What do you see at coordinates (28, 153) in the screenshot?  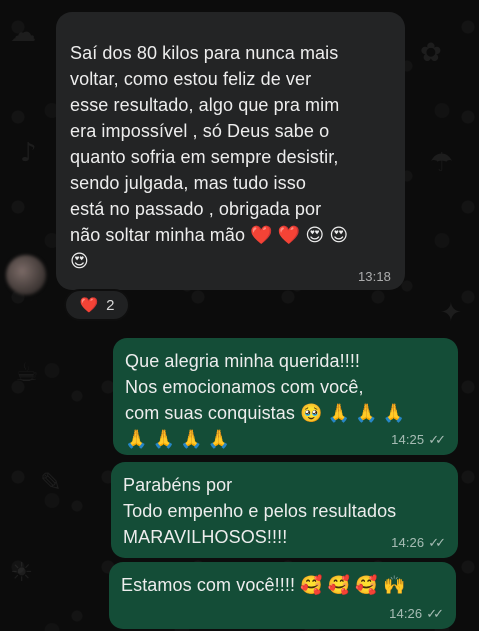 I see `wallpaper-doodle-icon: ♪` at bounding box center [28, 153].